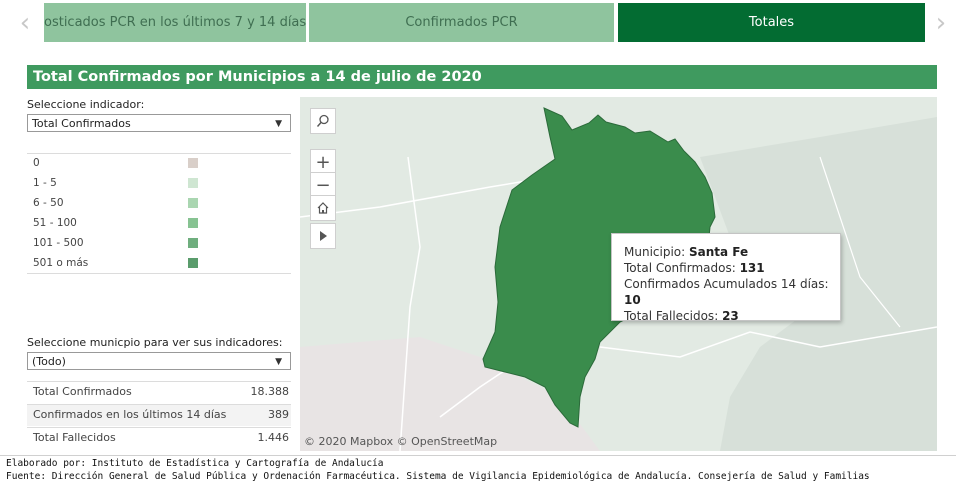 Image resolution: width=956 pixels, height=484 pixels. What do you see at coordinates (752, 268) in the screenshot?
I see `tooltip-value: 131` at bounding box center [752, 268].